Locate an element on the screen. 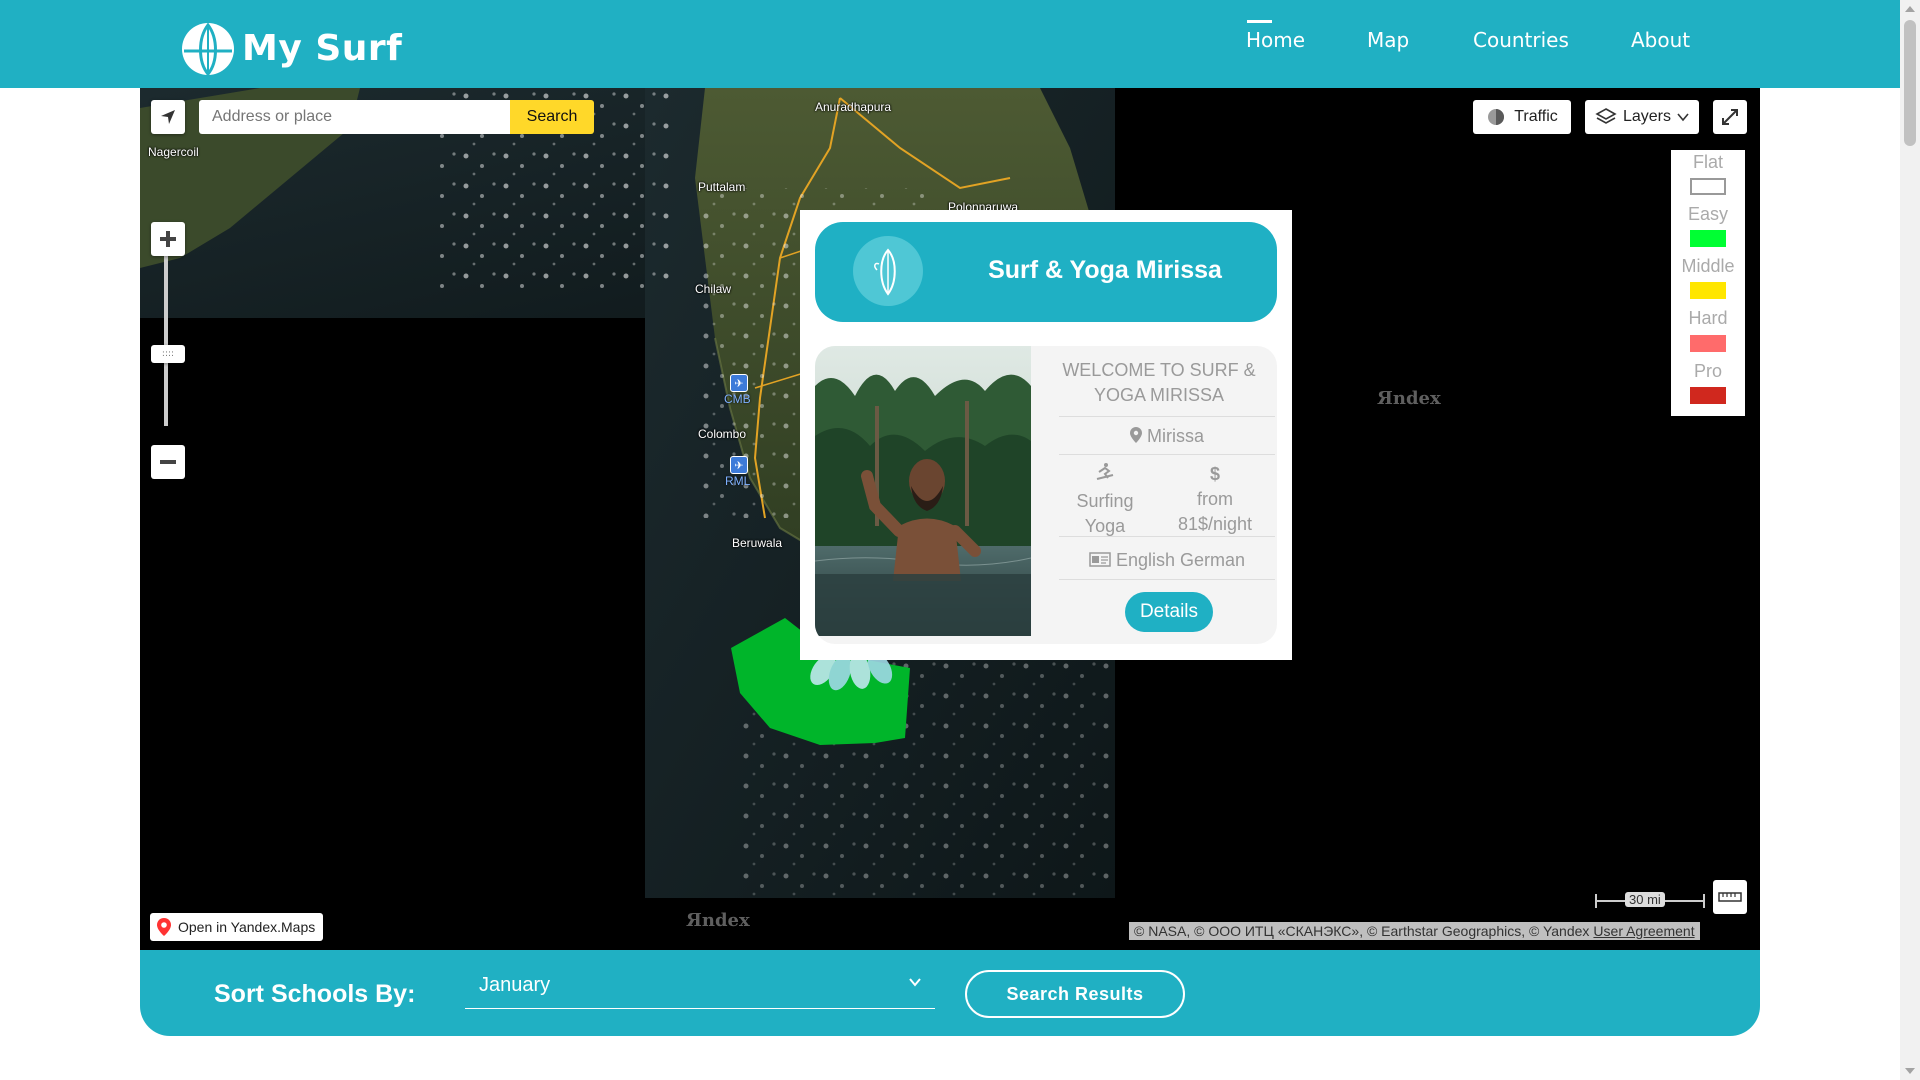  sort-label: Sort Schools By: is located at coordinates (315, 994).